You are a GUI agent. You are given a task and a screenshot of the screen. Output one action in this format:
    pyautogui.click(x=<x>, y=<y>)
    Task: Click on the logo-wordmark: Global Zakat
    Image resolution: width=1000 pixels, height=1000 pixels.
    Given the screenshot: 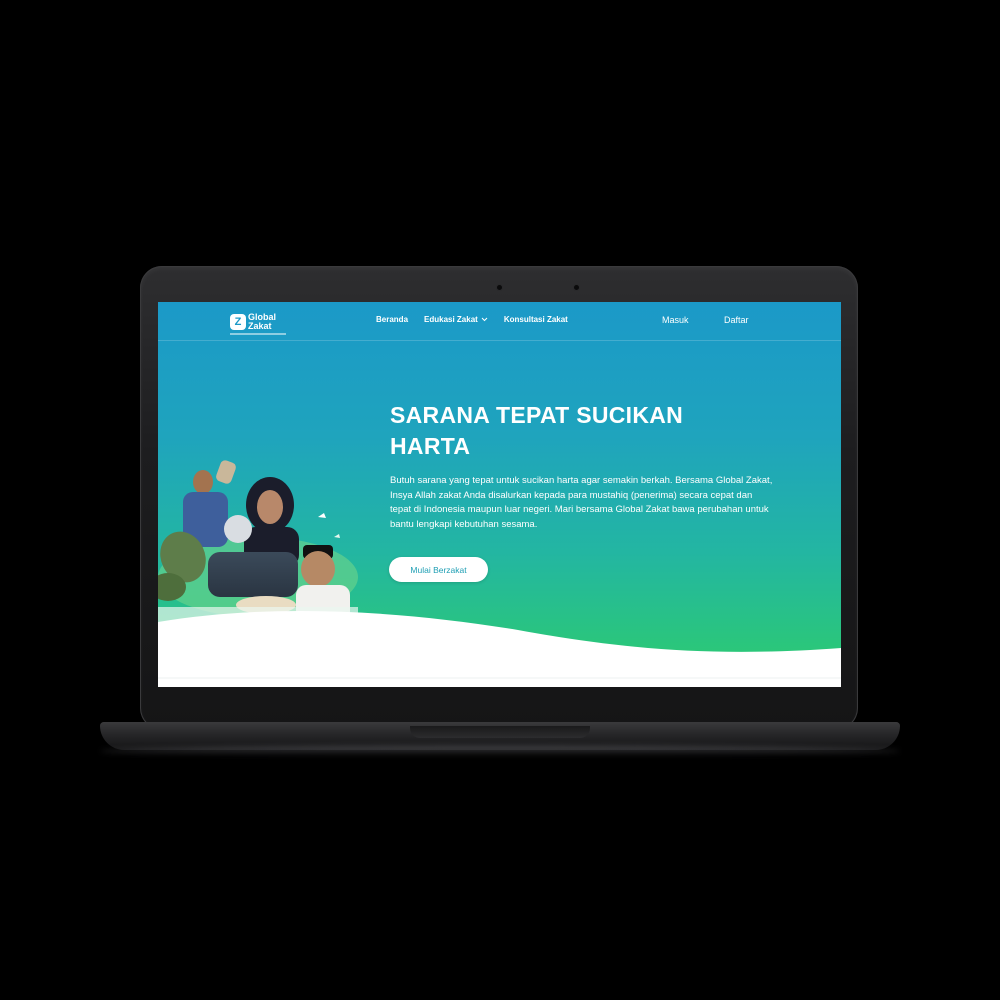 What is the action you would take?
    pyautogui.click(x=262, y=322)
    